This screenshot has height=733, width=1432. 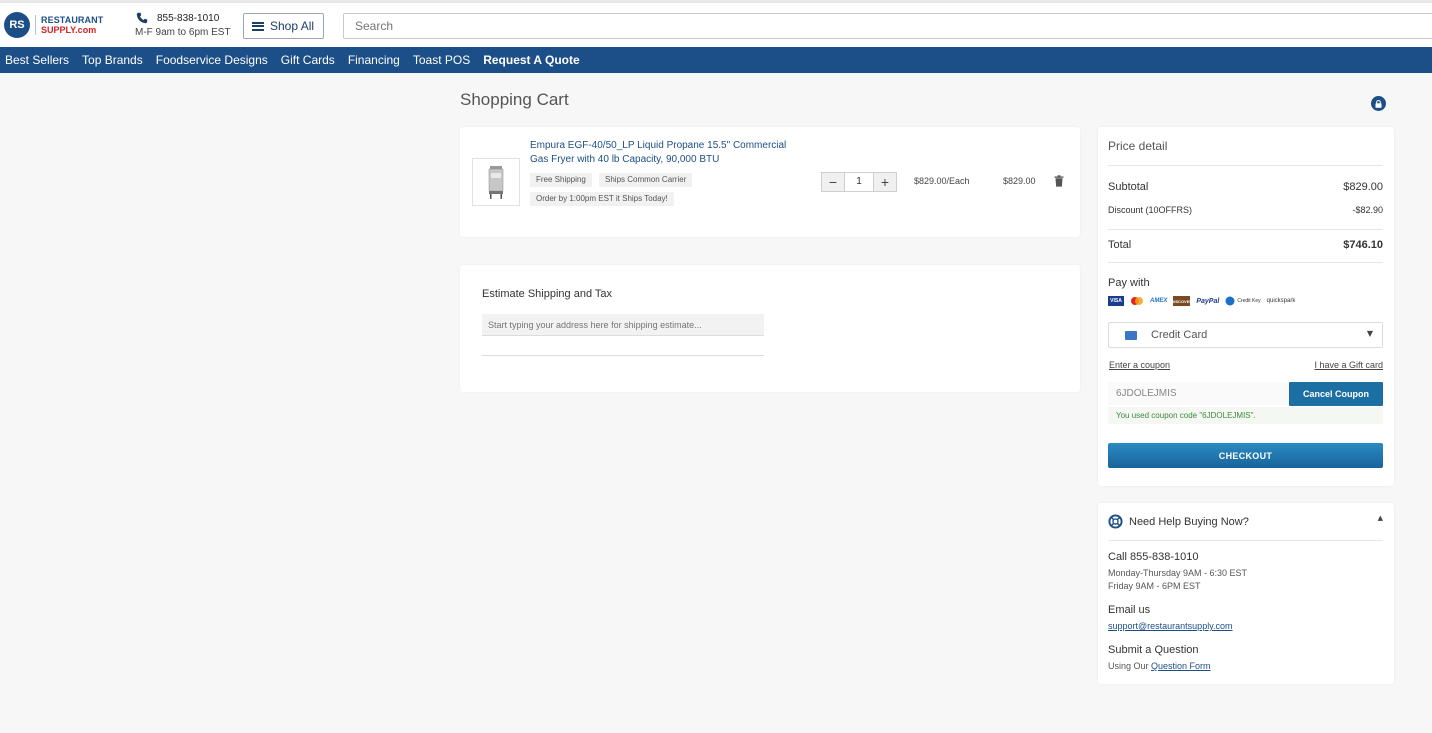 I want to click on discount-label: Discount (10OFFRS), so click(x=1150, y=210).